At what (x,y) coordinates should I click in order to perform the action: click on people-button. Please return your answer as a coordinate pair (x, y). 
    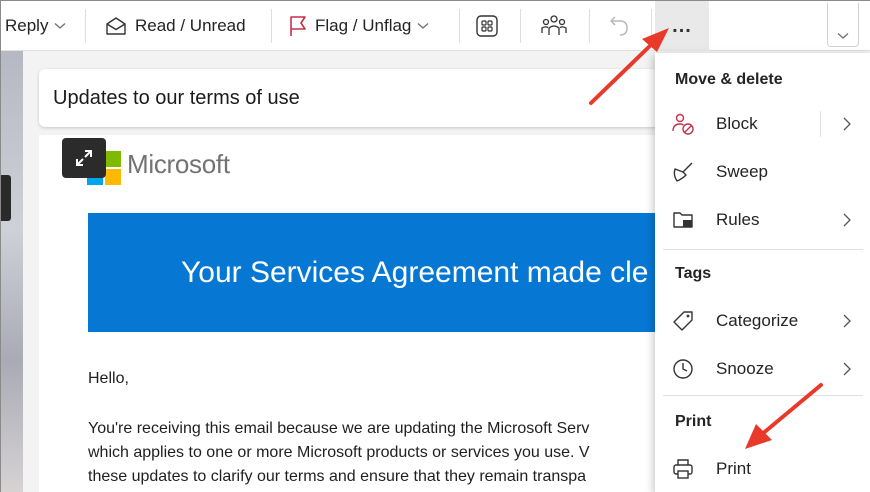
    Looking at the image, I should click on (554, 26).